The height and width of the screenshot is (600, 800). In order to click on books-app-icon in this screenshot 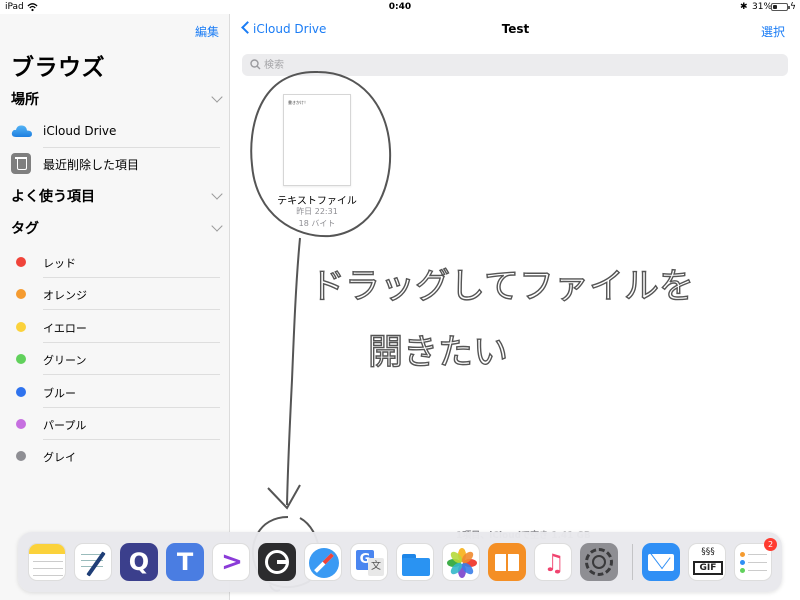, I will do `click(507, 562)`.